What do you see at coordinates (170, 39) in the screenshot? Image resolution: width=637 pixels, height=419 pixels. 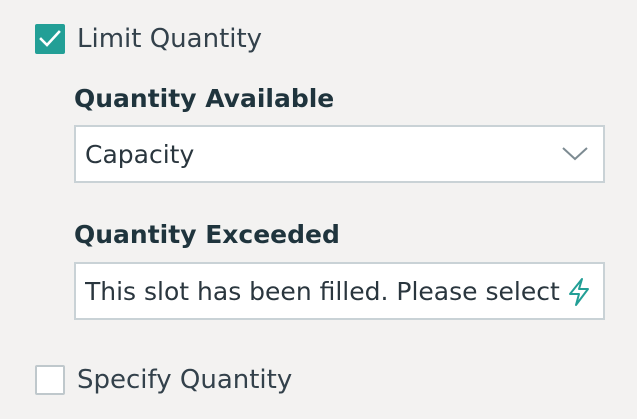 I see `limit-quantity-label: Limit Quantity` at bounding box center [170, 39].